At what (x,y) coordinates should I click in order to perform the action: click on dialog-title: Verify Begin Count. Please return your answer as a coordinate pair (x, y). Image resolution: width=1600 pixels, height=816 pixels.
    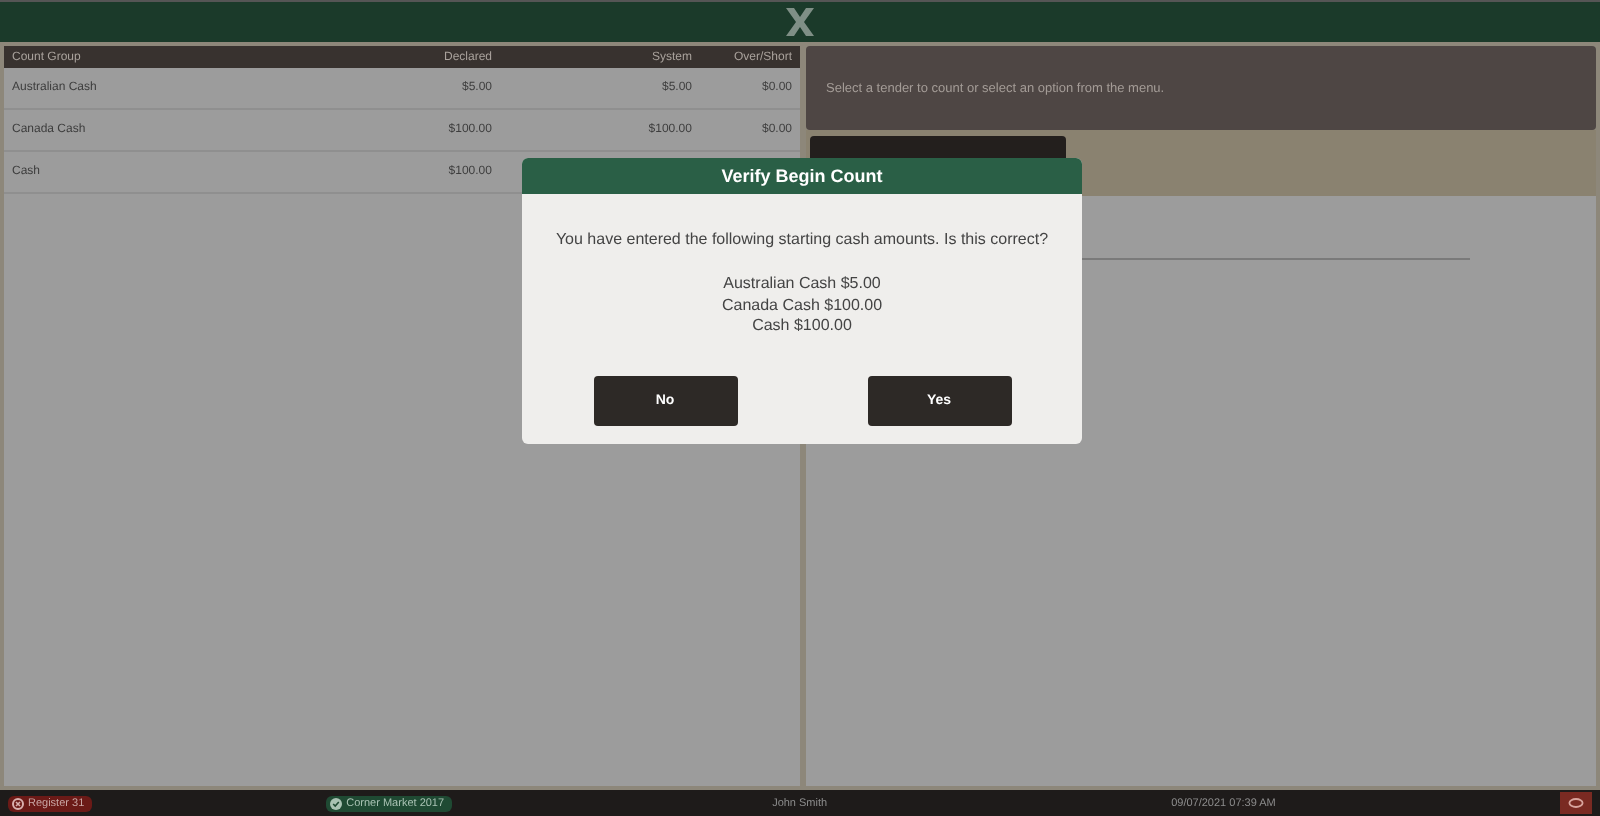
    Looking at the image, I should click on (802, 176).